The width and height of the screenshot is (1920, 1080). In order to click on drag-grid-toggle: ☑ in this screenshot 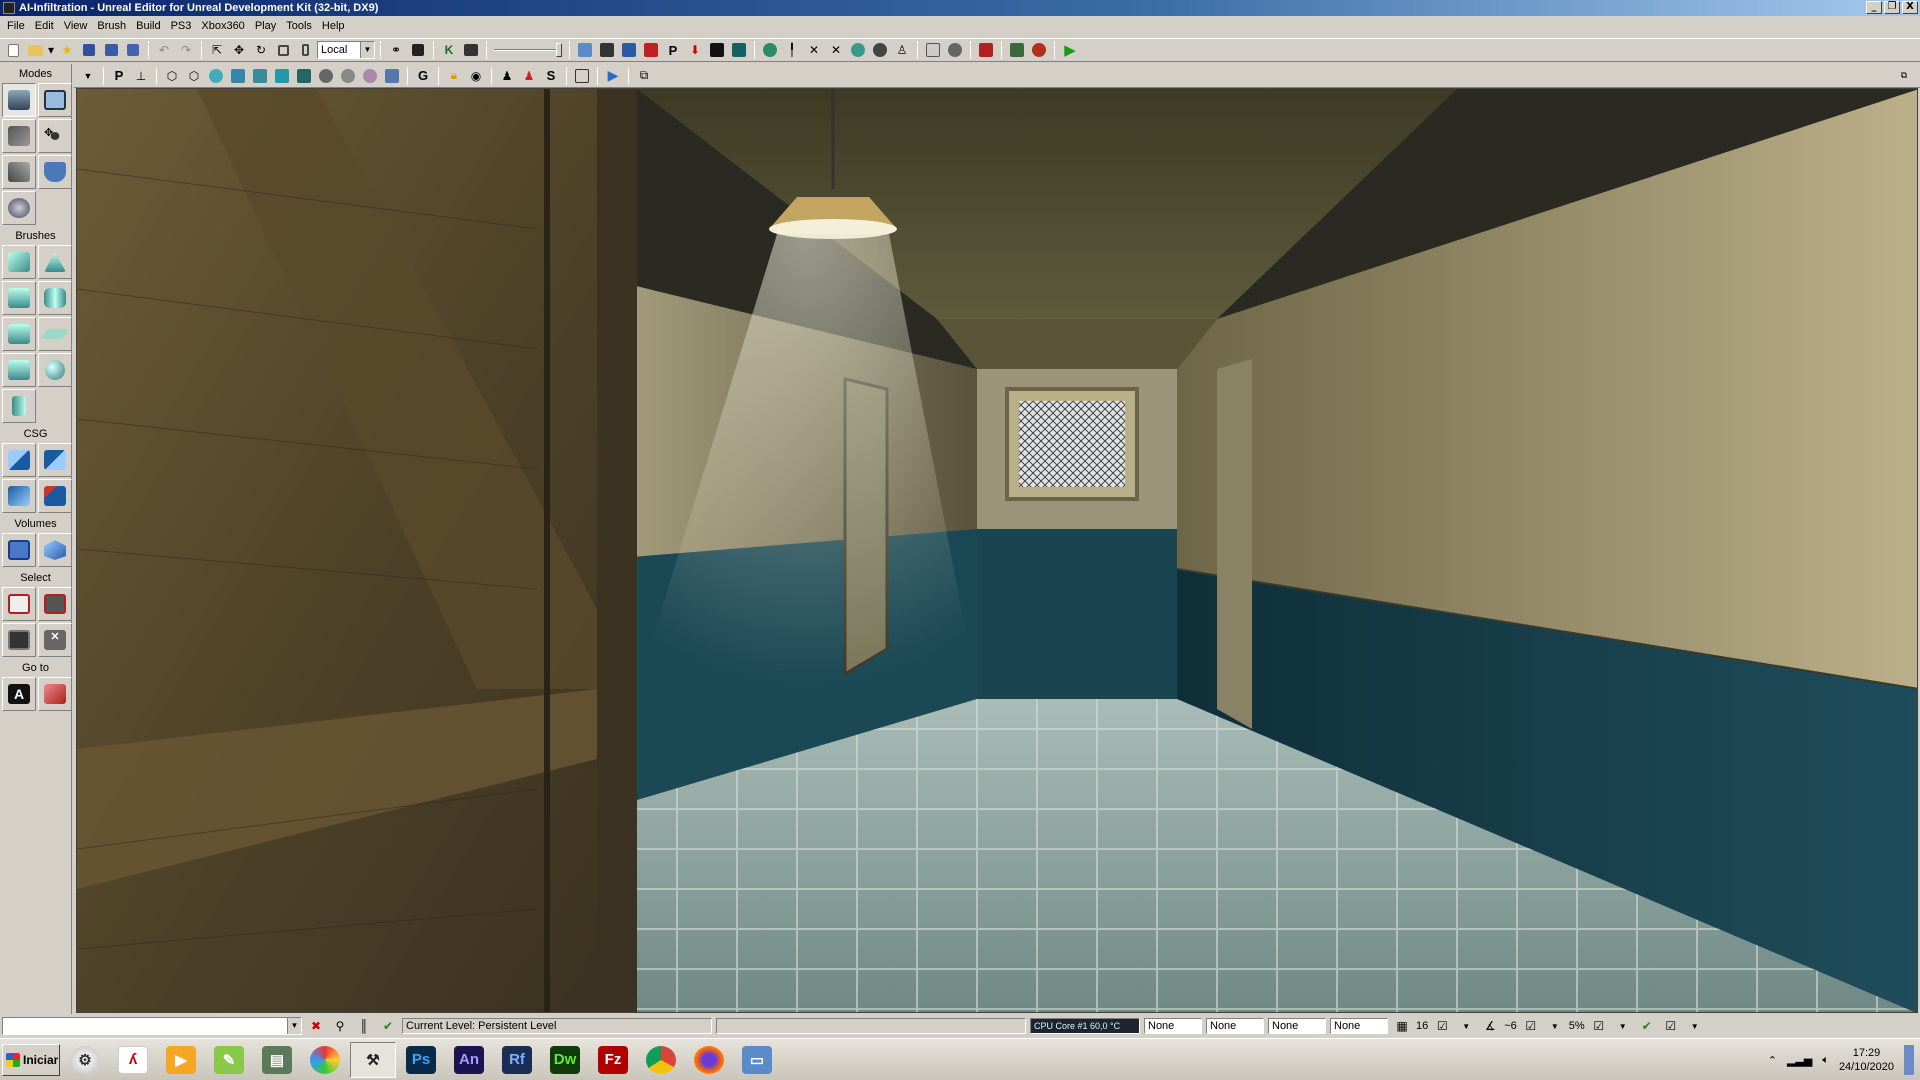, I will do `click(1671, 1026)`.